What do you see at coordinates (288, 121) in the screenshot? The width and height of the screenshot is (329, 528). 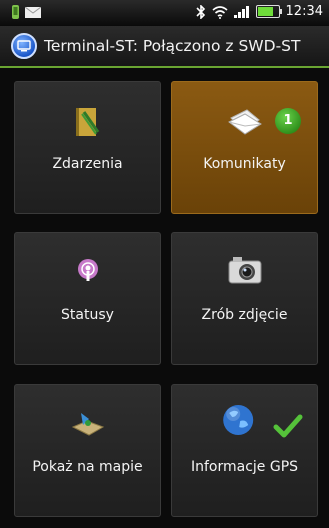 I see `unread-count-badge: 1` at bounding box center [288, 121].